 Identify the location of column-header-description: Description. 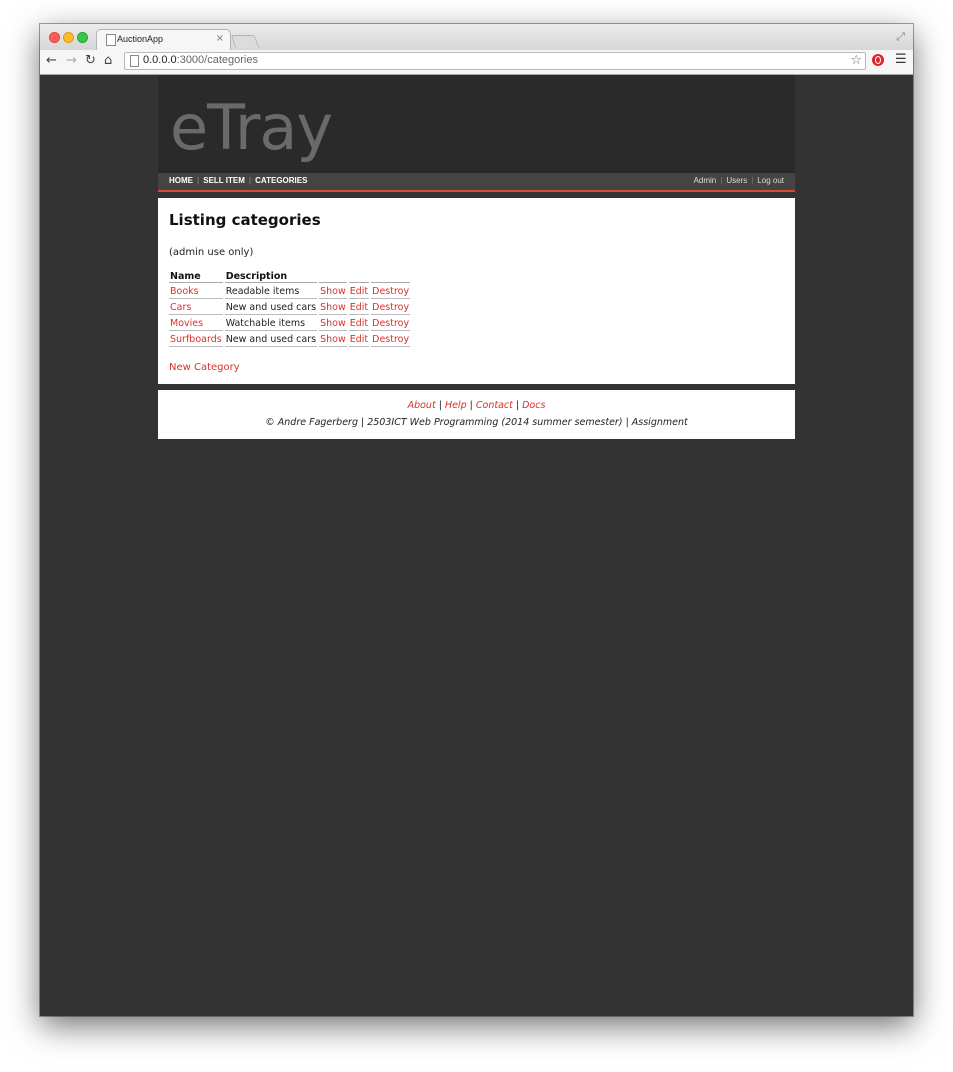
(271, 276).